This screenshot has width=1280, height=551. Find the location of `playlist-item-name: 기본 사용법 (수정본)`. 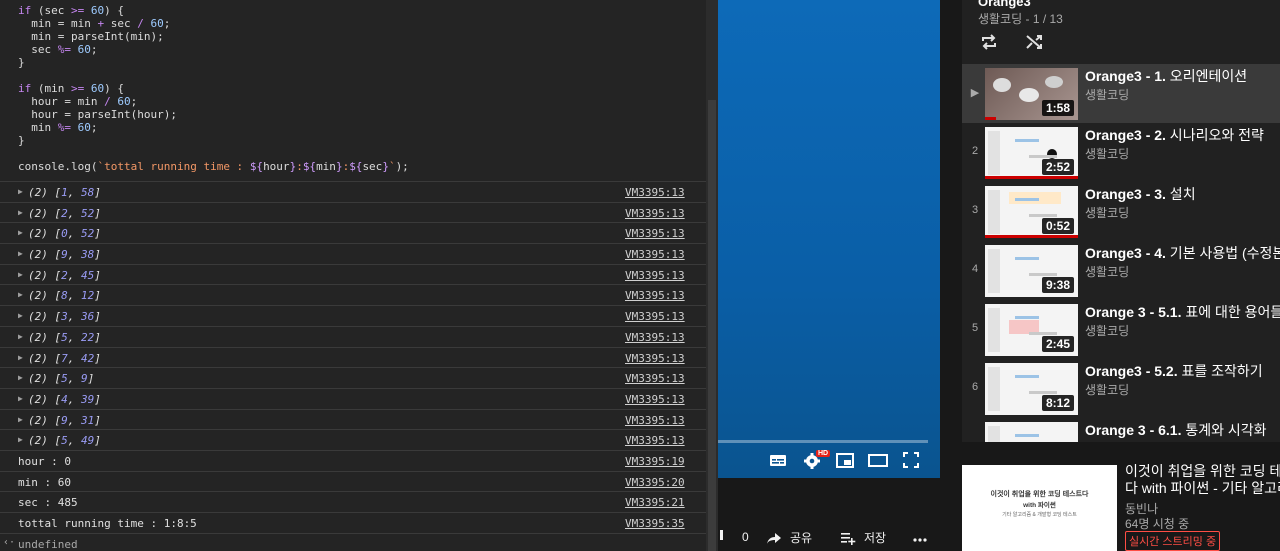

playlist-item-name: 기본 사용법 (수정본) is located at coordinates (1222, 253).